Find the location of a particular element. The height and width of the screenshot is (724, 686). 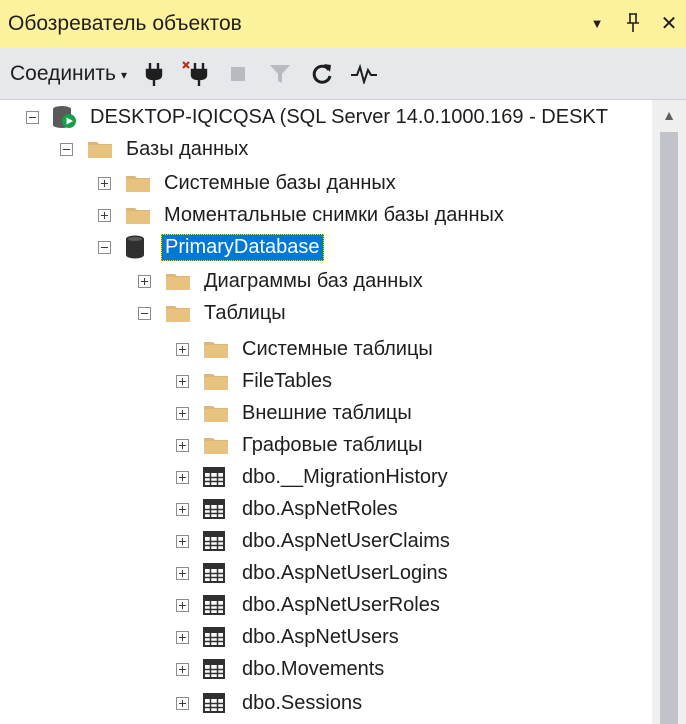

tree-node-table: dbo.AspNetUserLogins is located at coordinates (313, 573).